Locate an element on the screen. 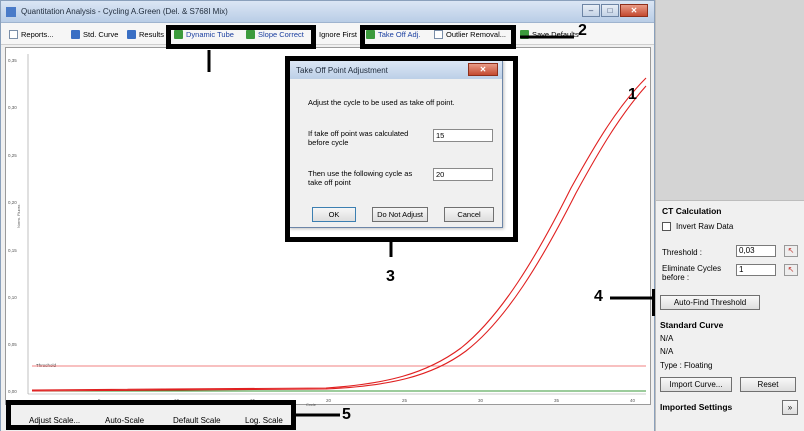 This screenshot has width=804, height=431. std-curve-icon is located at coordinates (75, 34).